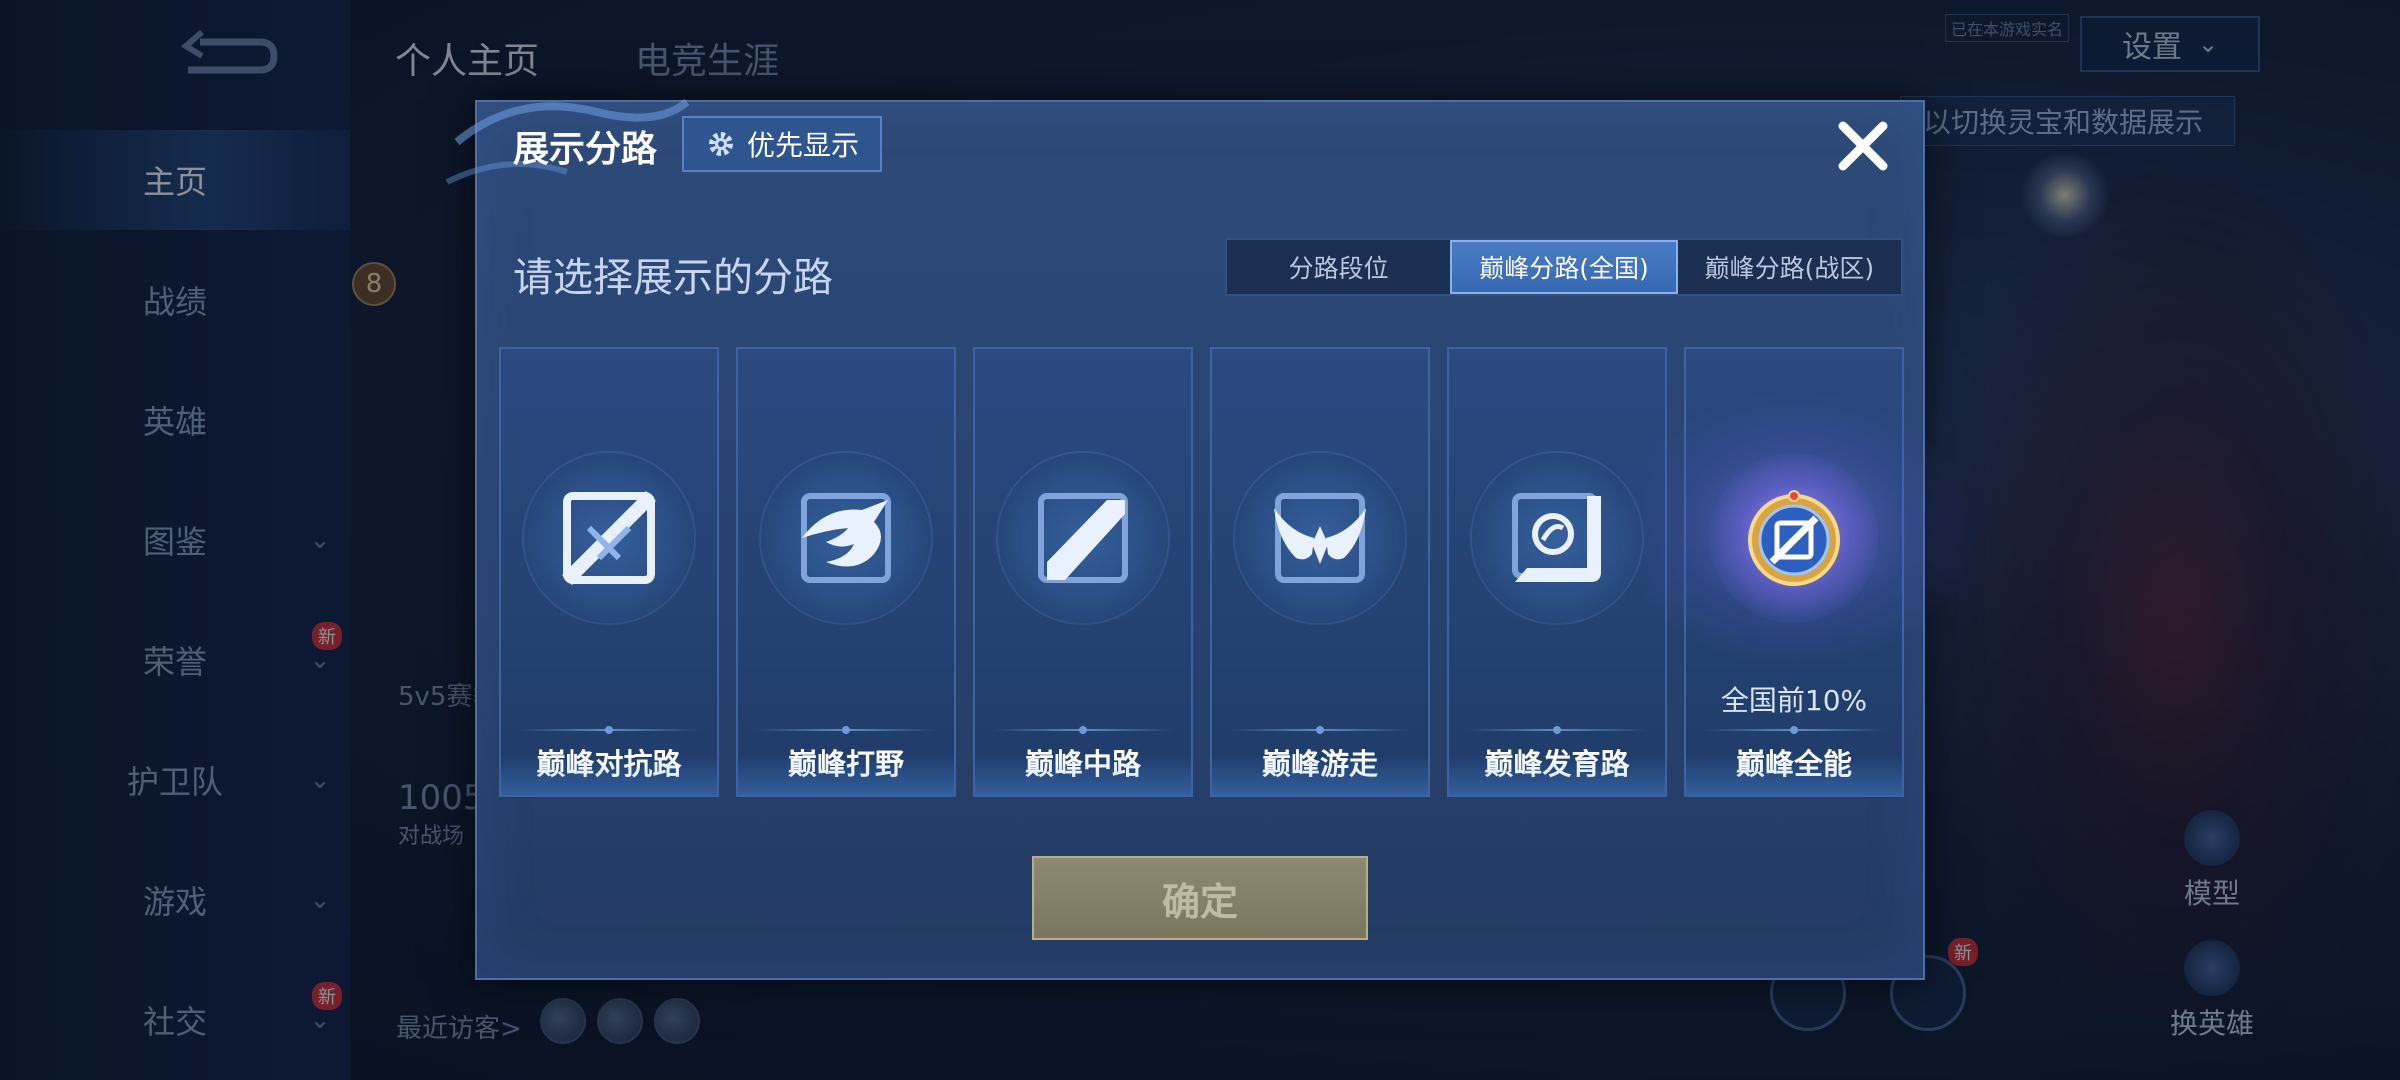 Image resolution: width=2400 pixels, height=1080 pixels. What do you see at coordinates (1200, 898) in the screenshot?
I see `confirm-button: 确定` at bounding box center [1200, 898].